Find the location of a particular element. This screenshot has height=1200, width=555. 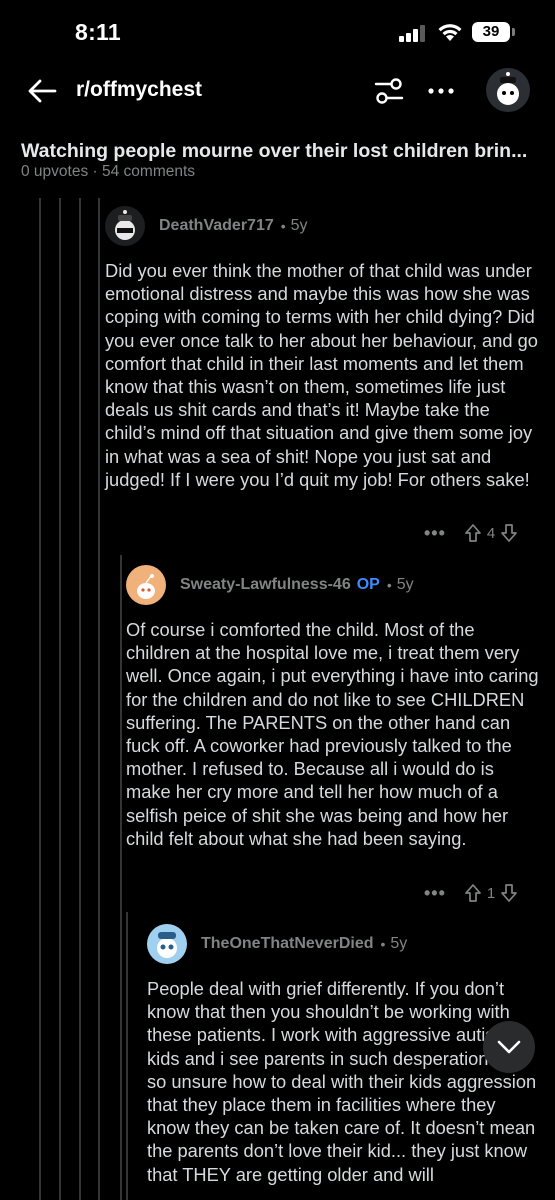

more-dots-icon is located at coordinates (441, 91).